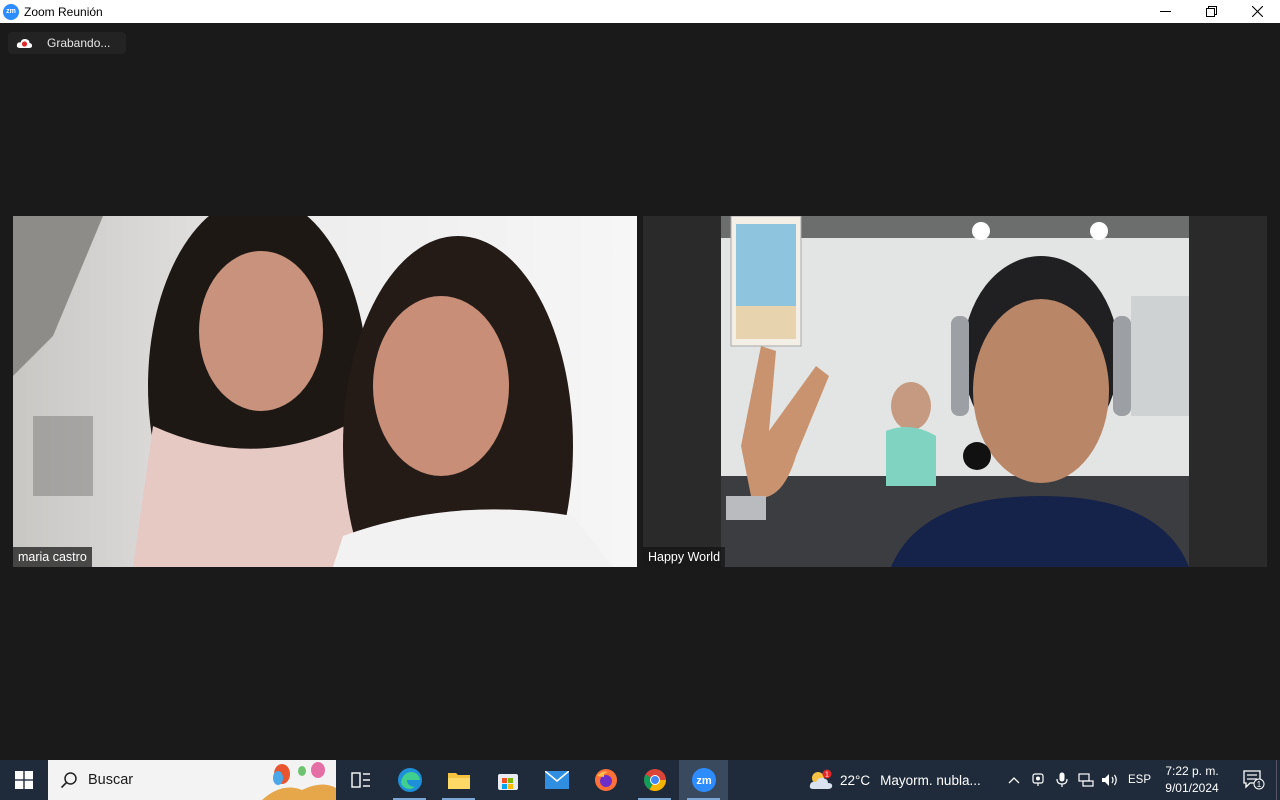  I want to click on notification-center-button: 1, so click(1254, 780).